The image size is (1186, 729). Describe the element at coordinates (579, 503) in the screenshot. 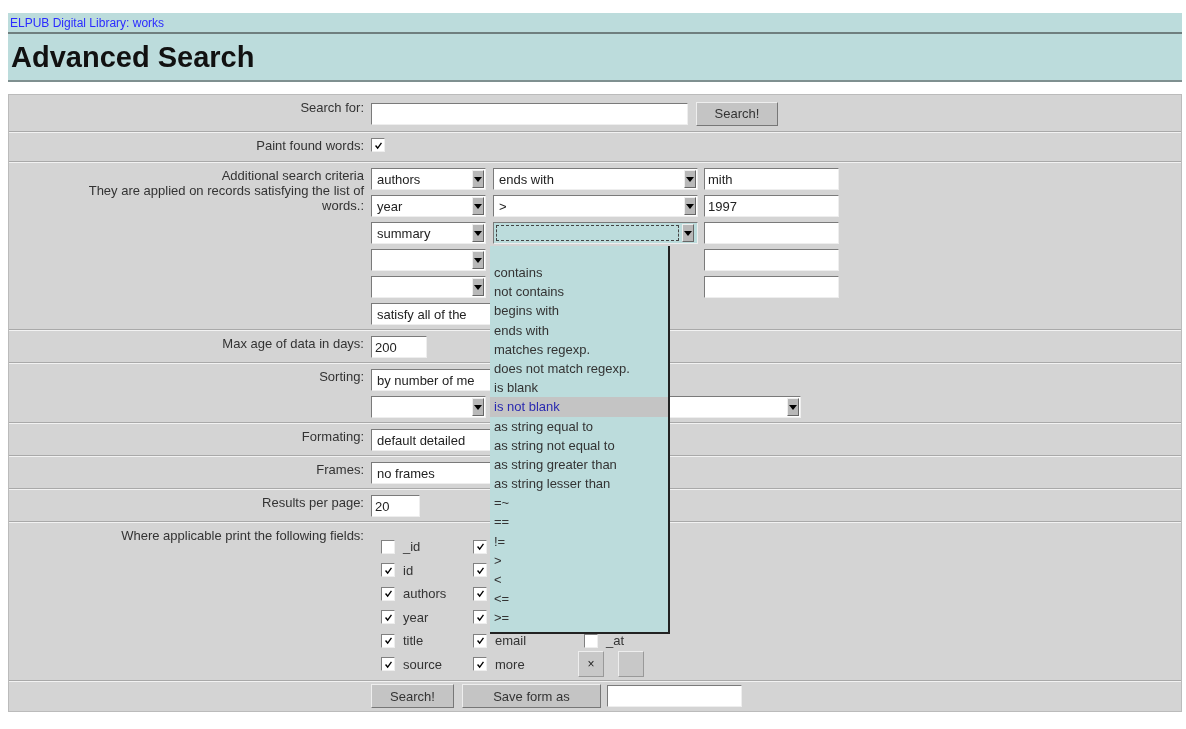

I see `dropdown-option: =~` at that location.